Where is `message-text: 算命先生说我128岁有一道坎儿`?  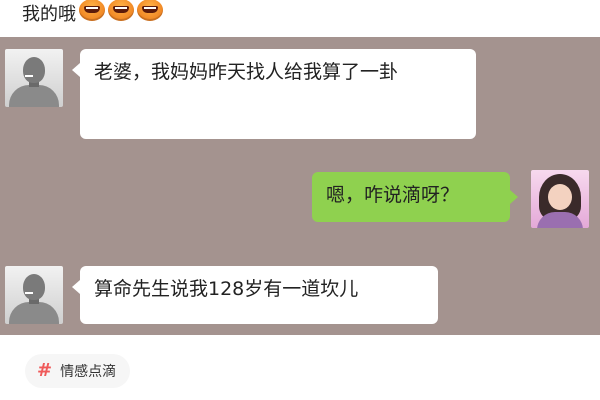 message-text: 算命先生说我128岁有一道坎儿 is located at coordinates (226, 289).